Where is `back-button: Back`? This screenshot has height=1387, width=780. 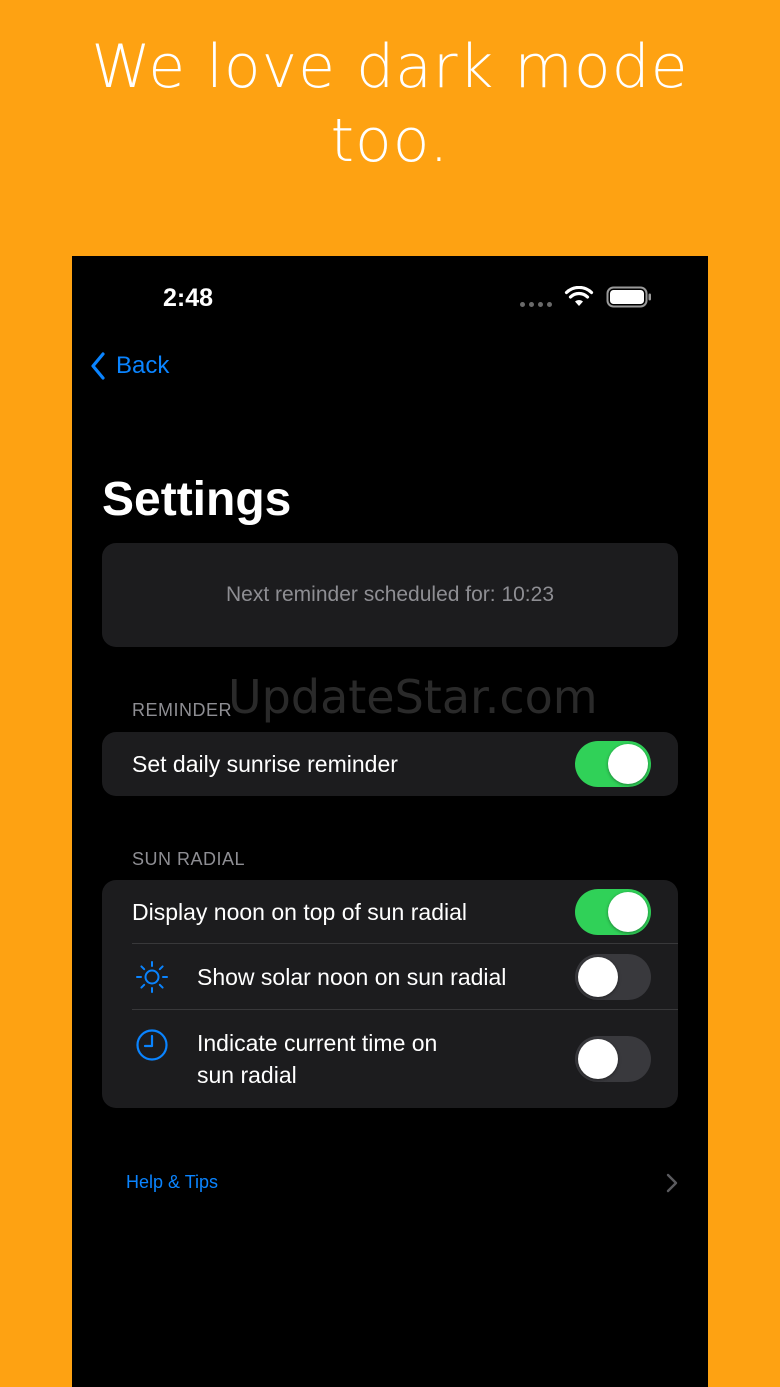
back-button: Back is located at coordinates (129, 366).